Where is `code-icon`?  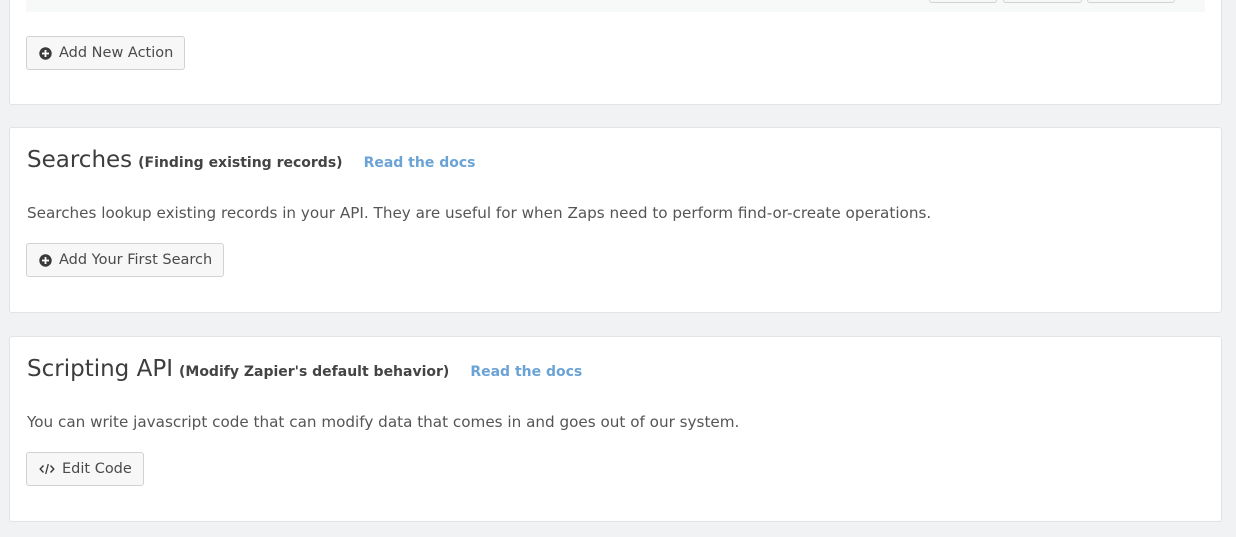 code-icon is located at coordinates (47, 469).